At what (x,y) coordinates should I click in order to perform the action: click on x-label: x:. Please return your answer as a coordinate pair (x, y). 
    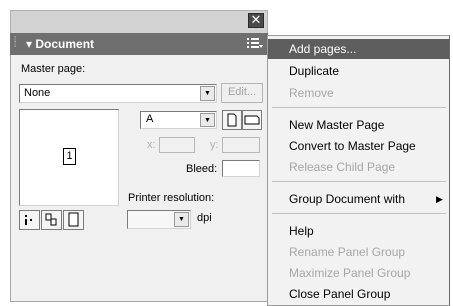
    Looking at the image, I should click on (151, 145).